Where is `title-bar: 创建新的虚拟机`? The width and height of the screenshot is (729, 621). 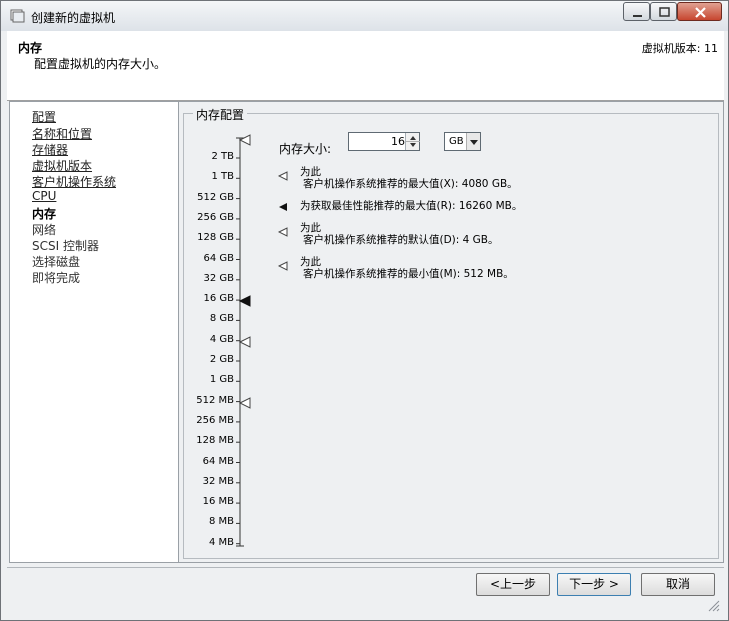
title-bar: 创建新的虚拟机 is located at coordinates (364, 16).